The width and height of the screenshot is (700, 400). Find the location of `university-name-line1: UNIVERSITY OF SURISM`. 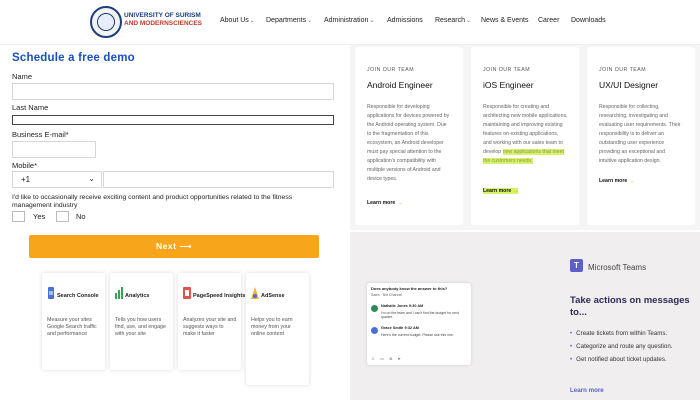

university-name-line1: UNIVERSITY OF SURISM is located at coordinates (162, 15).